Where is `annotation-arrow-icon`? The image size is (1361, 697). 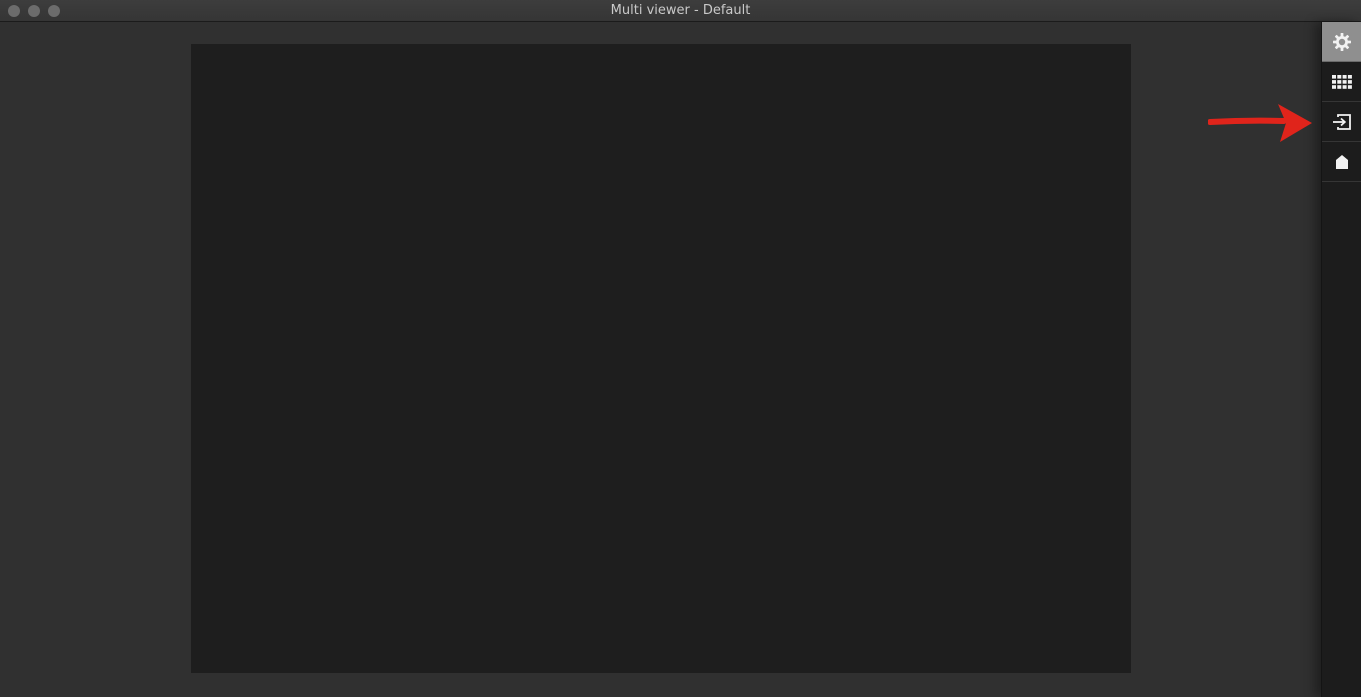 annotation-arrow-icon is located at coordinates (1260, 123).